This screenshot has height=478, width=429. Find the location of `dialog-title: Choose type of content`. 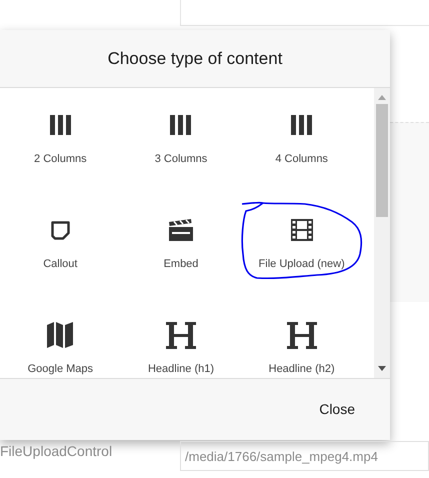

dialog-title: Choose type of content is located at coordinates (195, 59).